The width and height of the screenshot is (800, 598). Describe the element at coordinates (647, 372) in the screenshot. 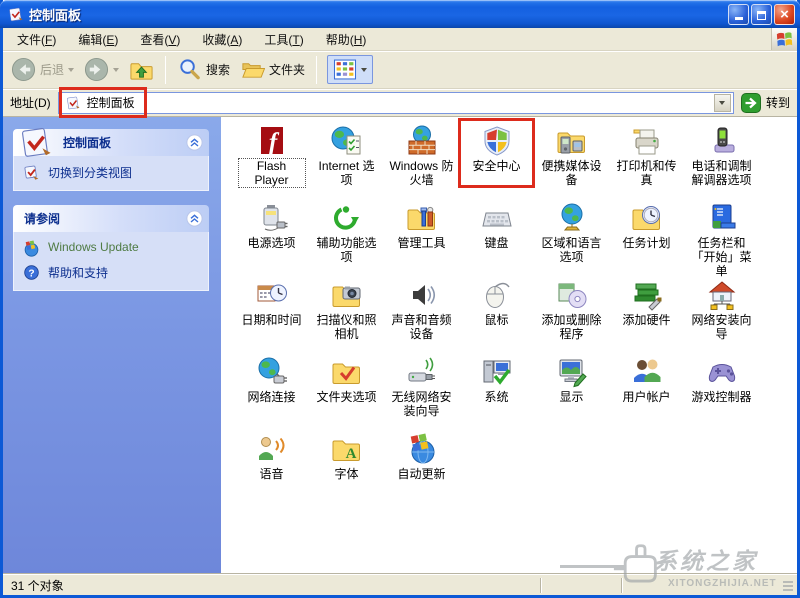

I see `user-accounts-icon` at that location.